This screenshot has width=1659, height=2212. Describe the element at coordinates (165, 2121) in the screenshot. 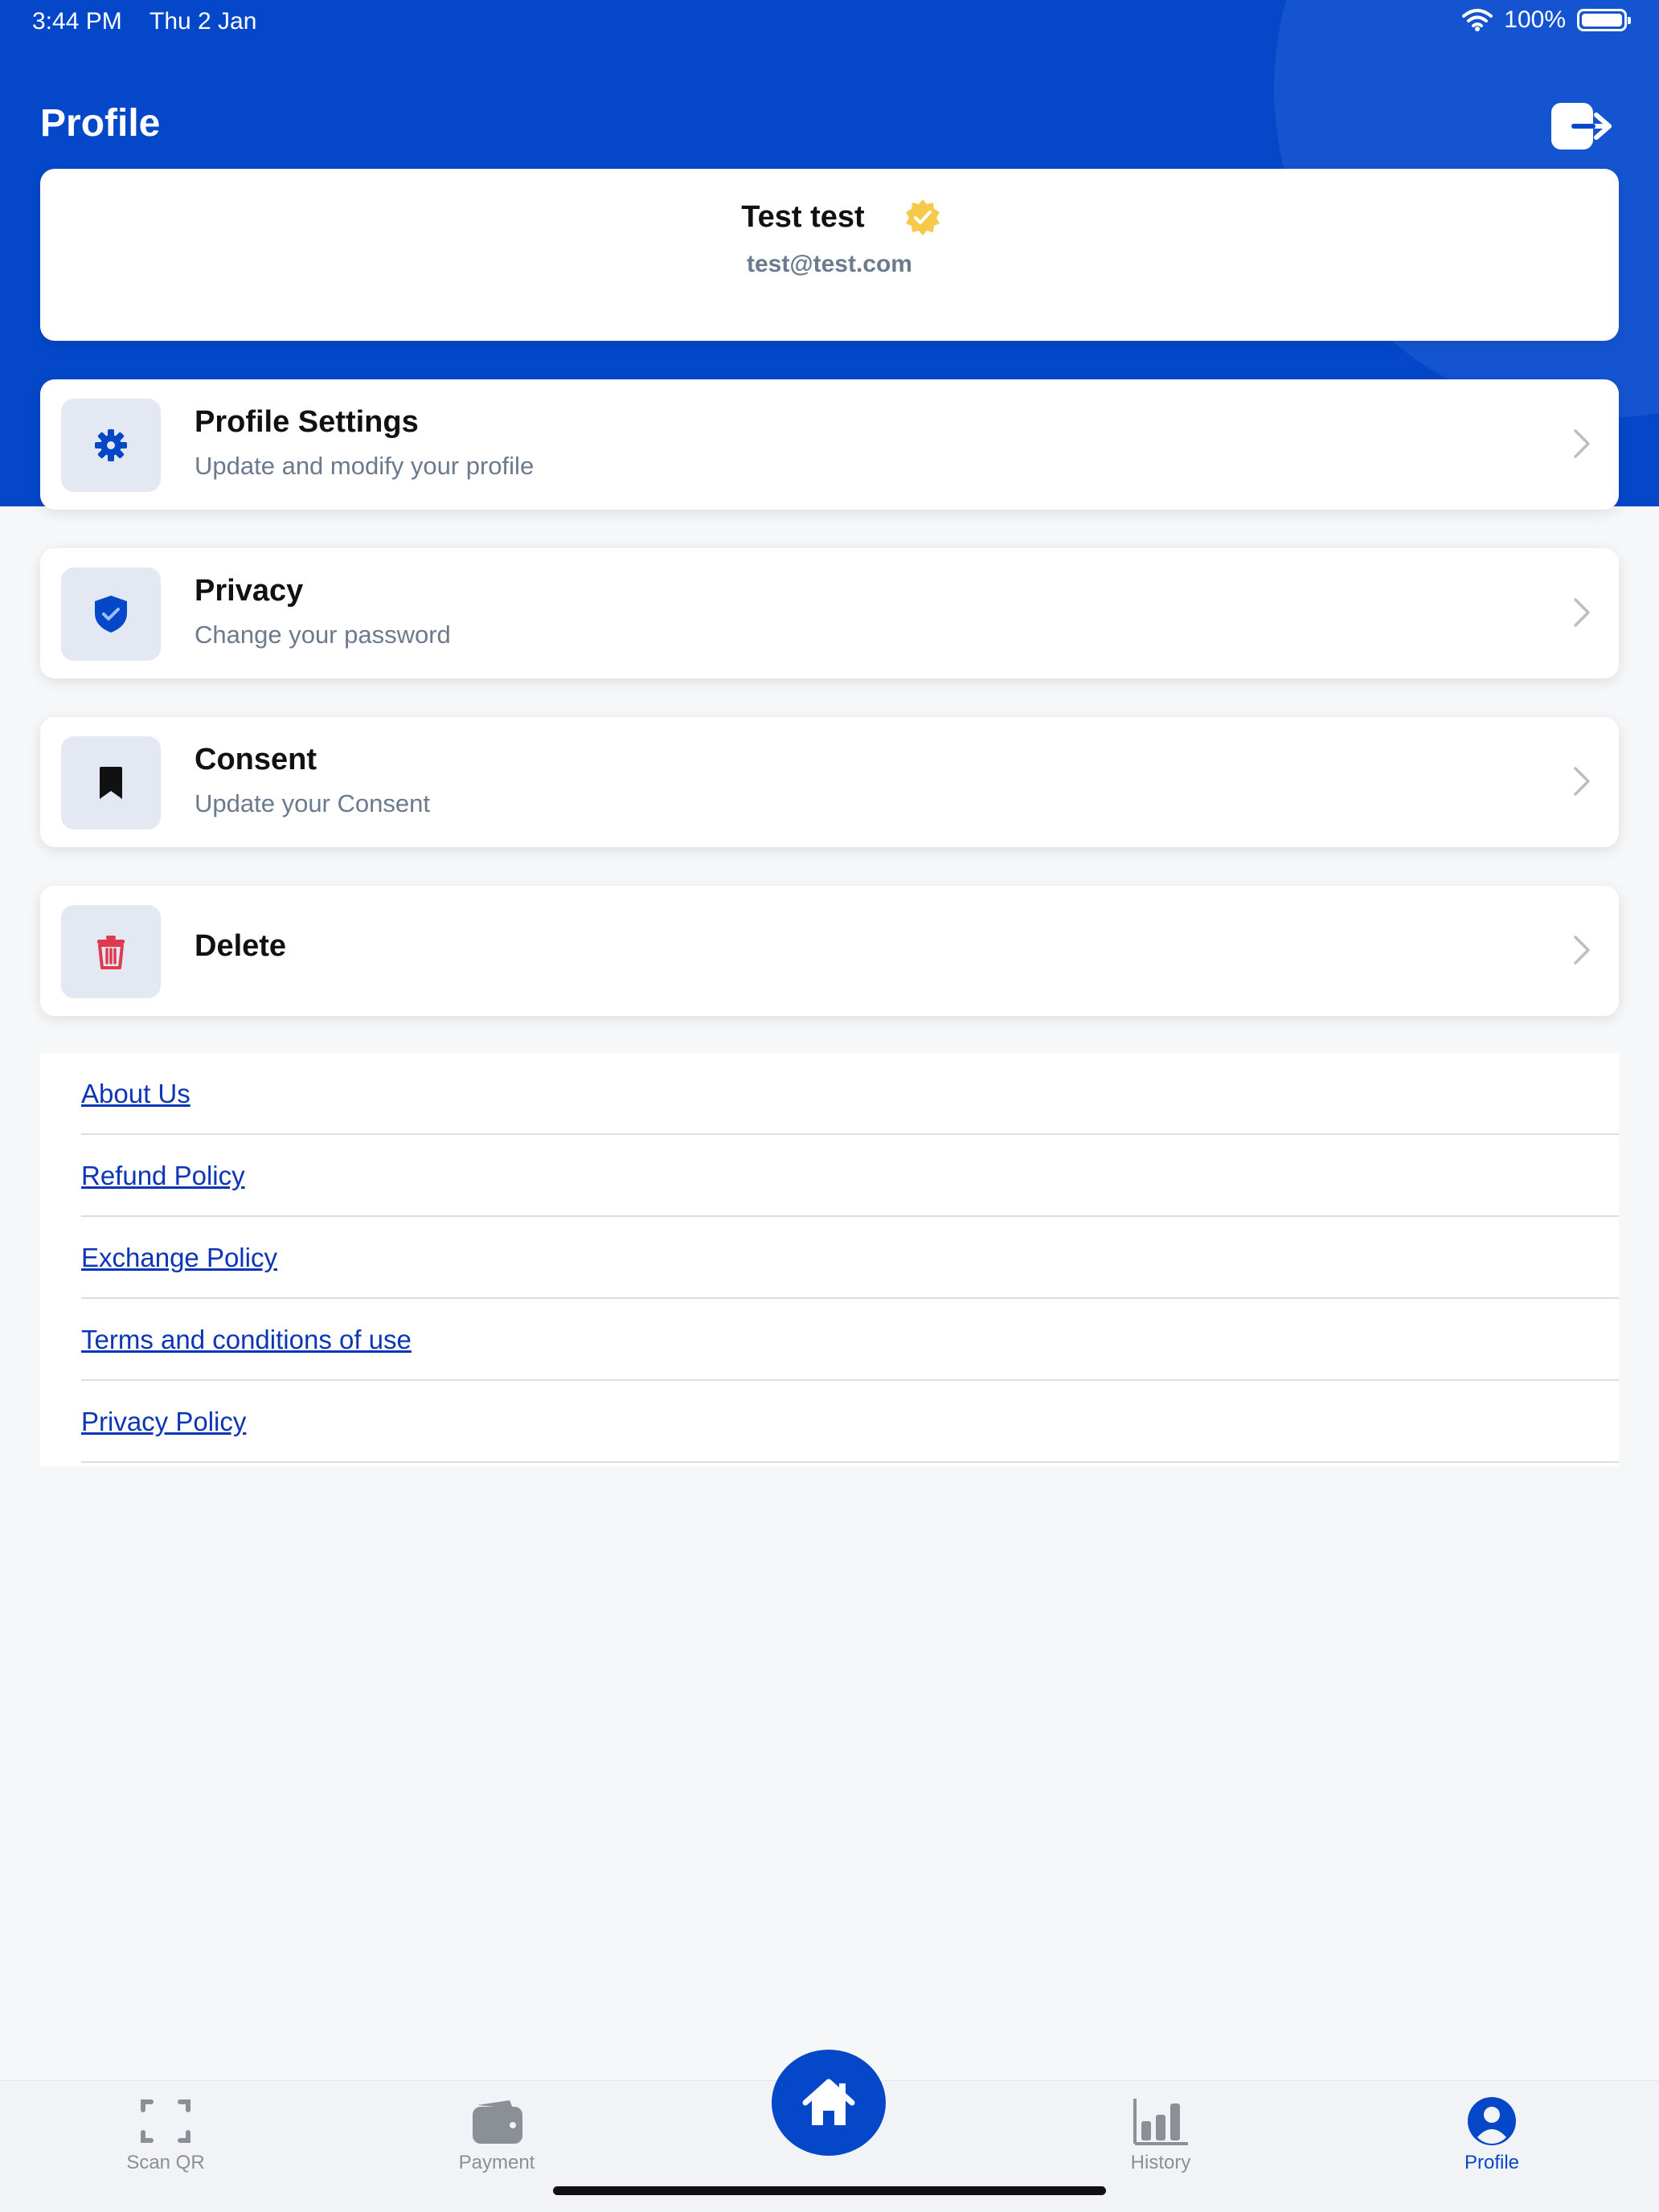

I see `scan-qr-icon` at that location.